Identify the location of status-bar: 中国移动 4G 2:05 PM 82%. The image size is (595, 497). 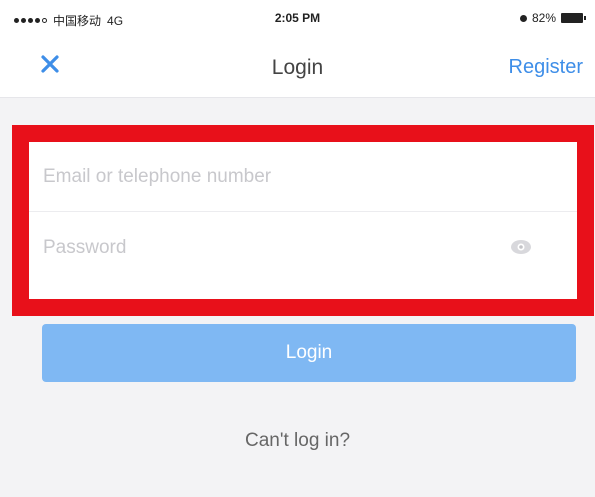
(297, 18).